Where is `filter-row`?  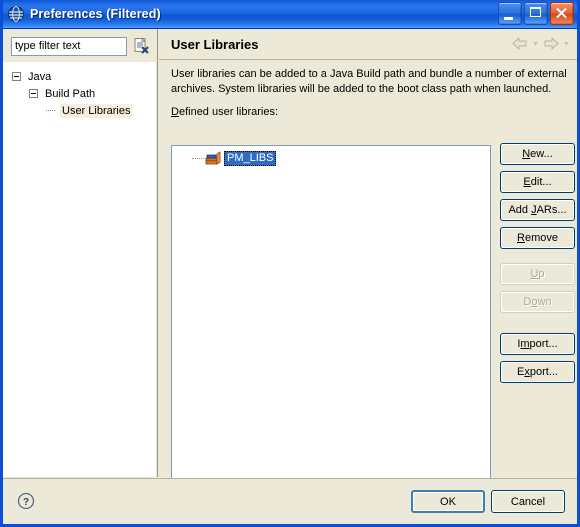
filter-row is located at coordinates (81, 46).